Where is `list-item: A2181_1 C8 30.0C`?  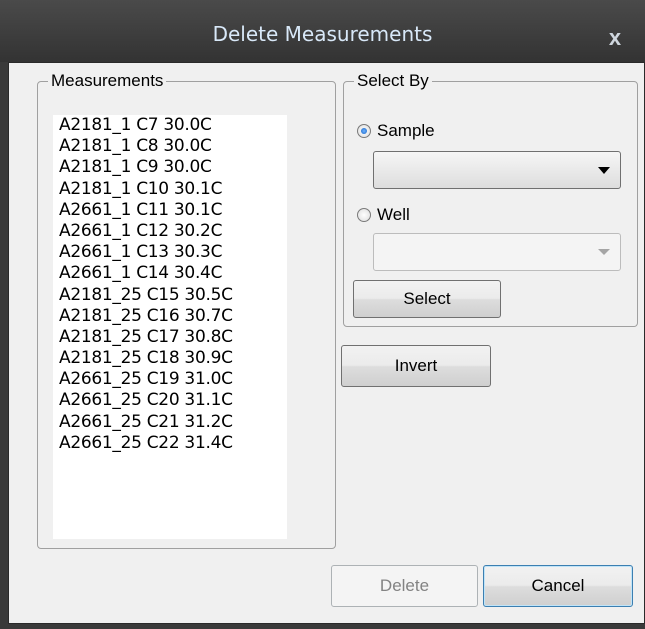
list-item: A2181_1 C8 30.0C is located at coordinates (170, 146).